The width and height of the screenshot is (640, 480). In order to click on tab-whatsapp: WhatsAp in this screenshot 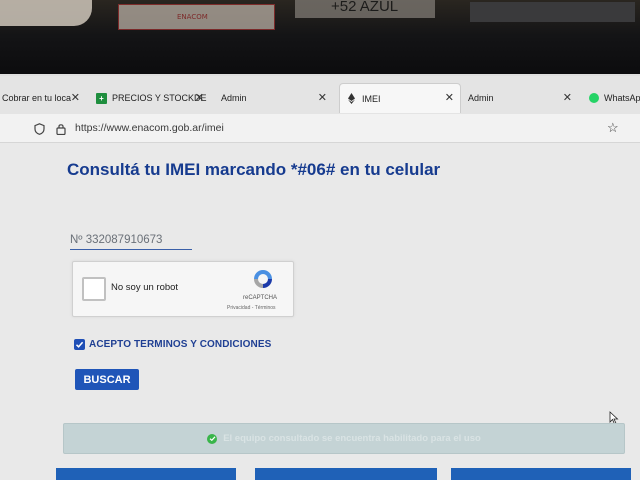, I will do `click(614, 98)`.